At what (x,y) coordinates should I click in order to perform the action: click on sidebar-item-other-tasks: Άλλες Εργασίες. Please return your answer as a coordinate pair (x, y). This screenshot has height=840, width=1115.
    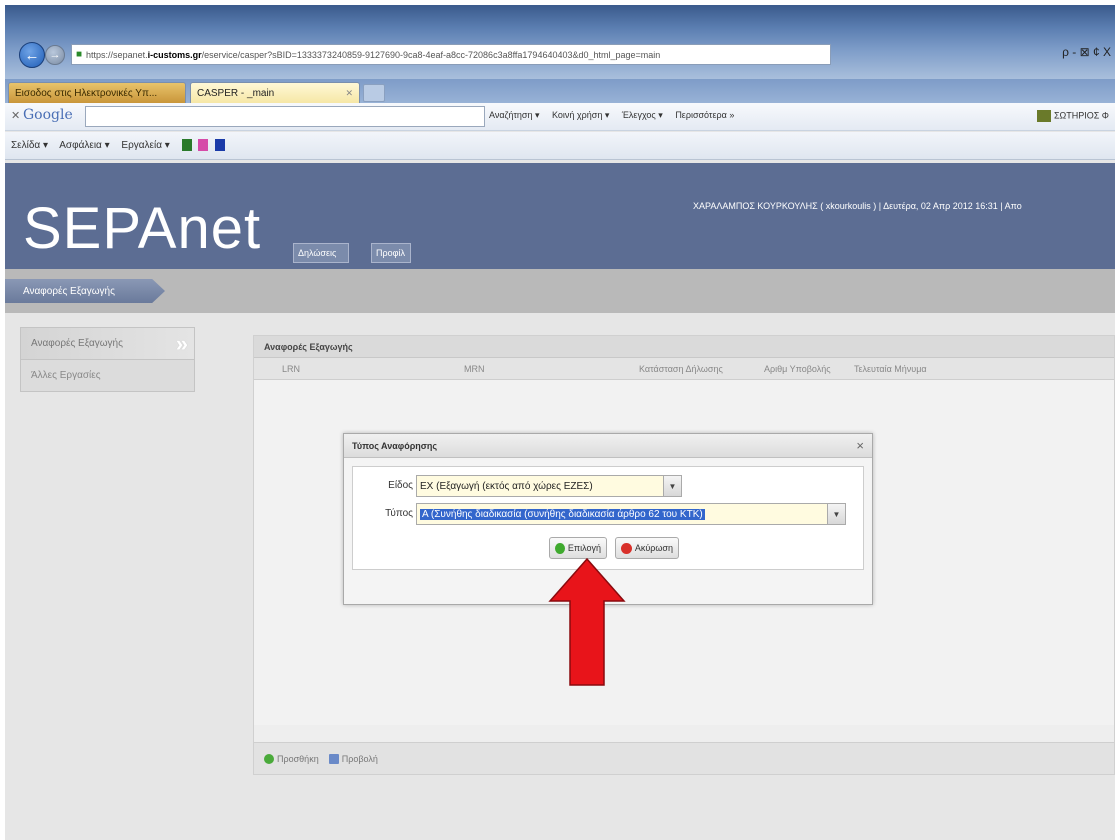
    Looking at the image, I should click on (107, 375).